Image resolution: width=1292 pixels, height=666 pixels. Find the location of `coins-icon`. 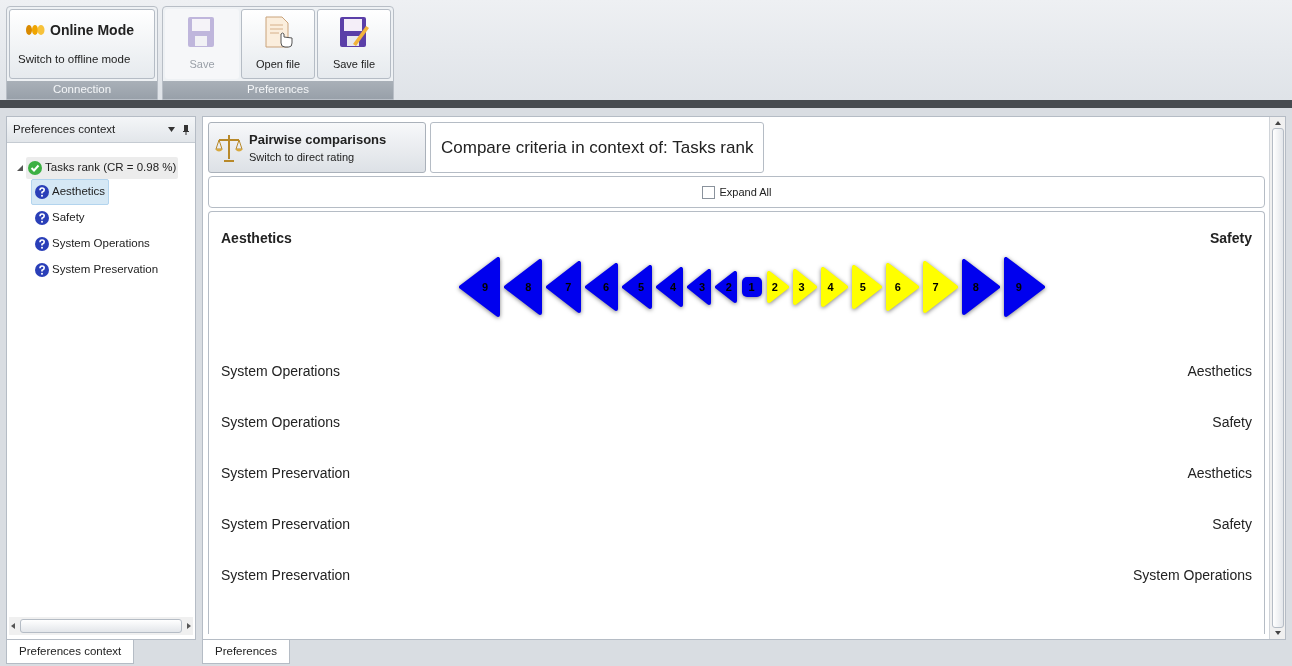

coins-icon is located at coordinates (35, 30).